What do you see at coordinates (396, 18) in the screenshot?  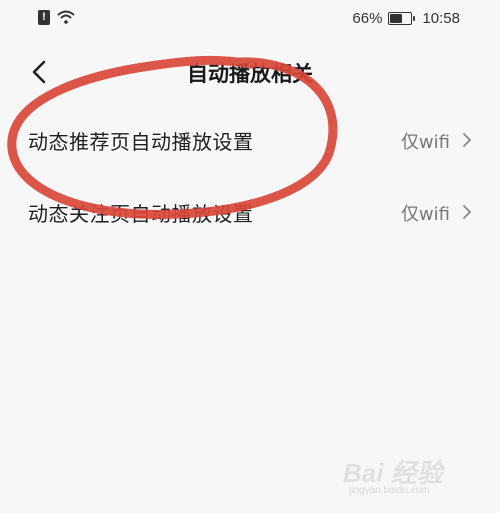 I see `battery-fill` at bounding box center [396, 18].